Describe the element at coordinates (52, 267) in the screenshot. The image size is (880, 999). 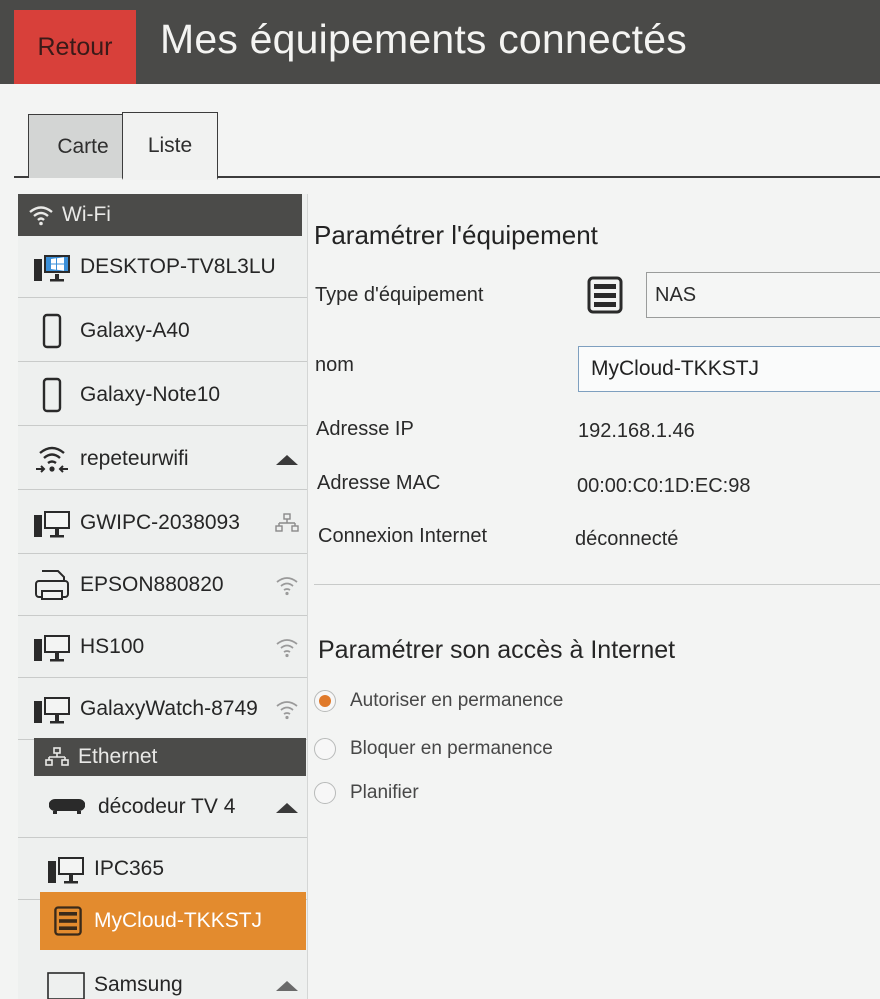
I see `desktop-windows-icon` at that location.